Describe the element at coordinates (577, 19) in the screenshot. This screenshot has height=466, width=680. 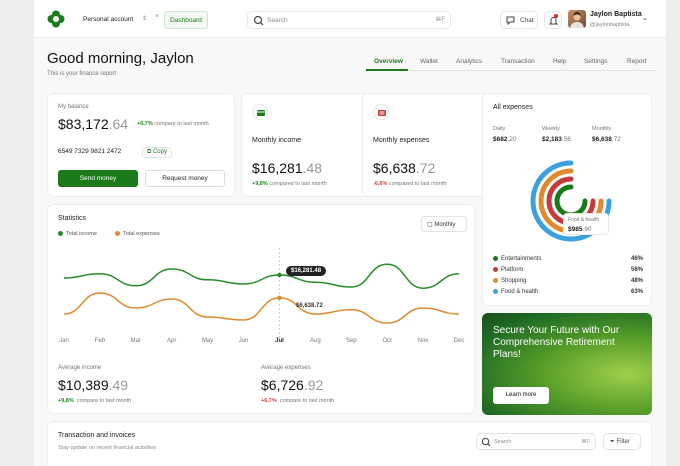
I see `avatar` at that location.